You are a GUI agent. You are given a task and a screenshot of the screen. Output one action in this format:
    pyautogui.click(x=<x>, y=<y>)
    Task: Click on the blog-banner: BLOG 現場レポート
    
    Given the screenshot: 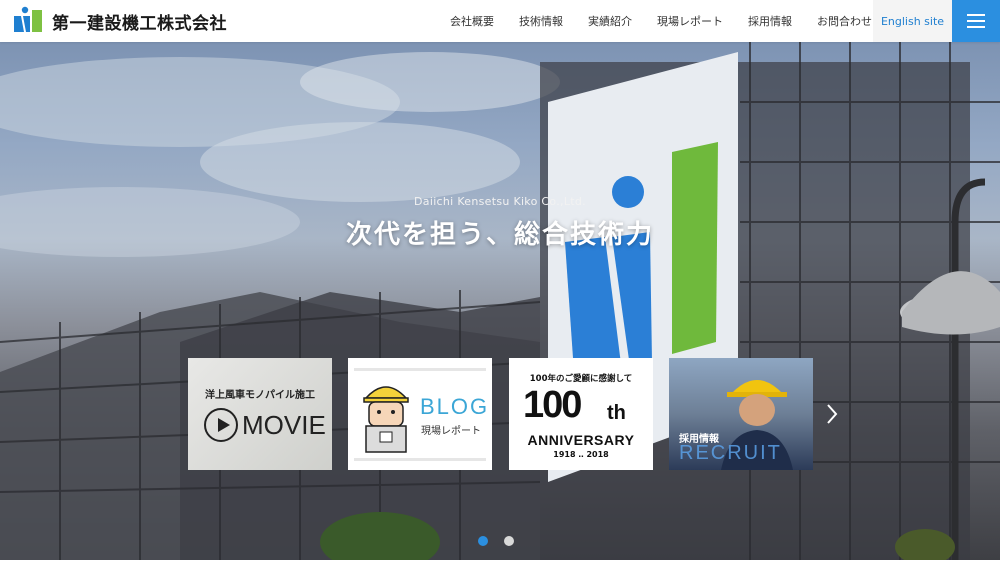 What is the action you would take?
    pyautogui.click(x=420, y=414)
    